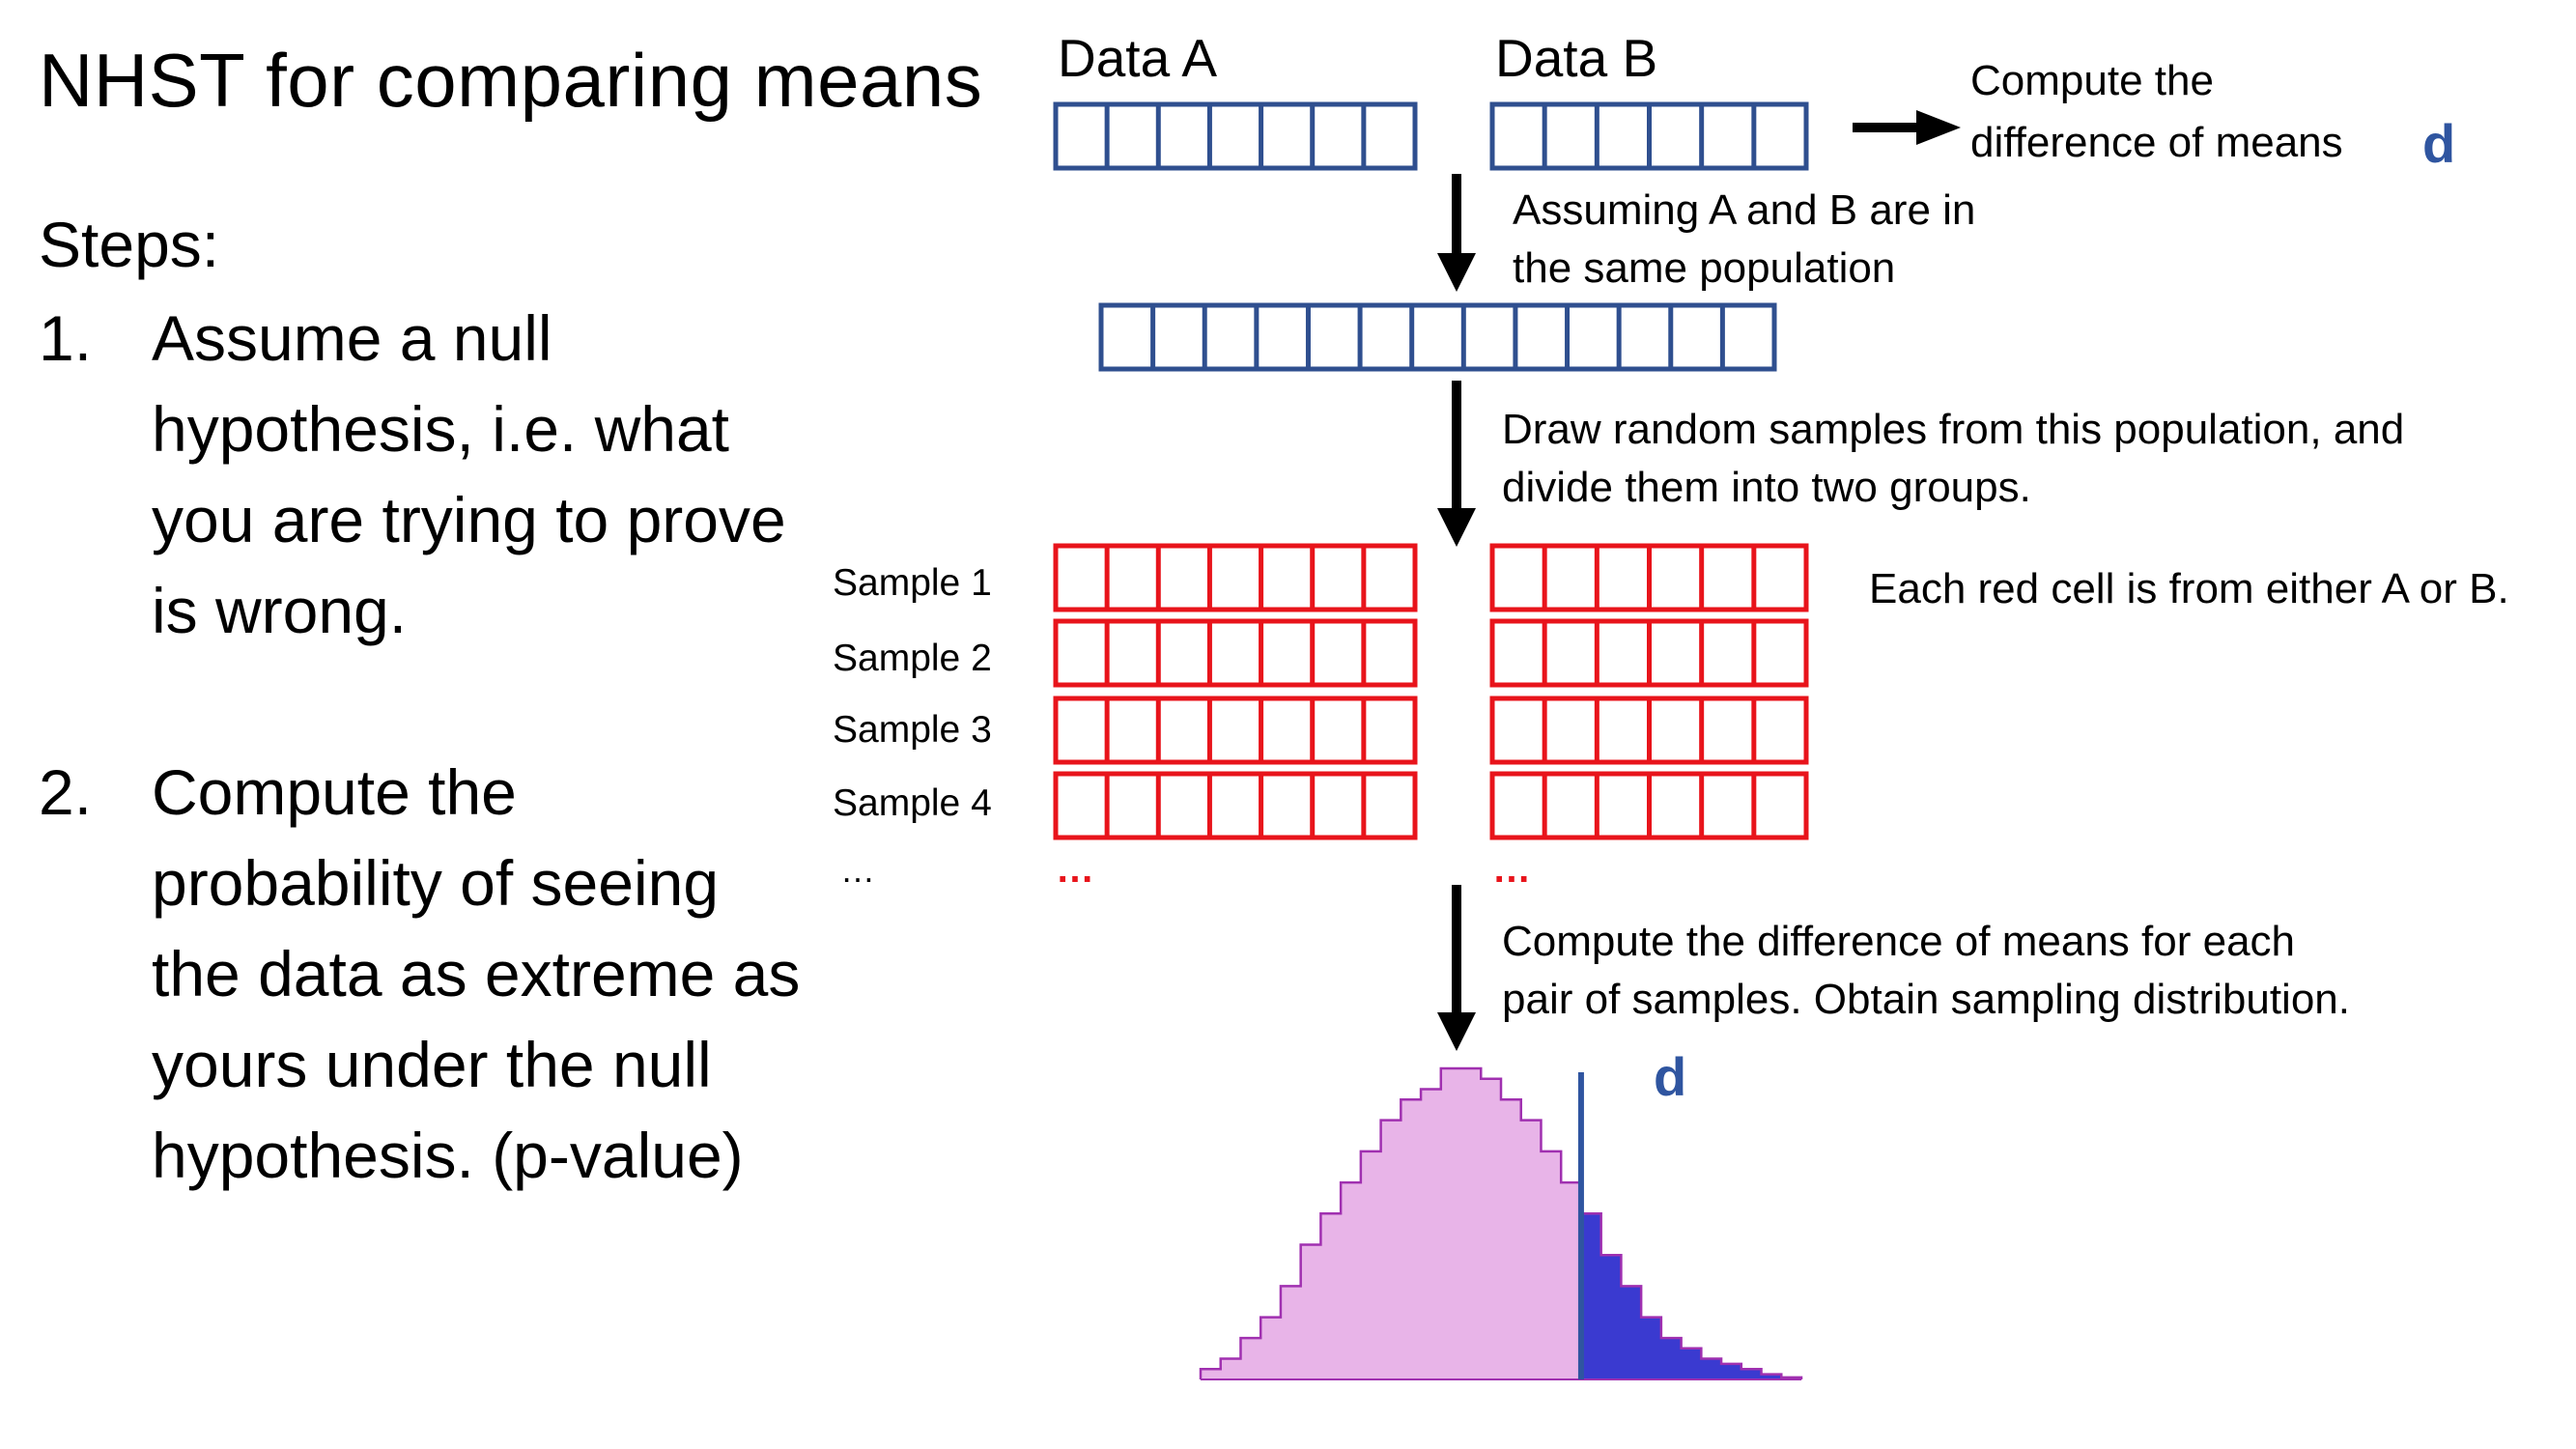 This screenshot has width=2576, height=1449. Describe the element at coordinates (1649, 805) in the screenshot. I see `sample-4-group-b-cells` at that location.